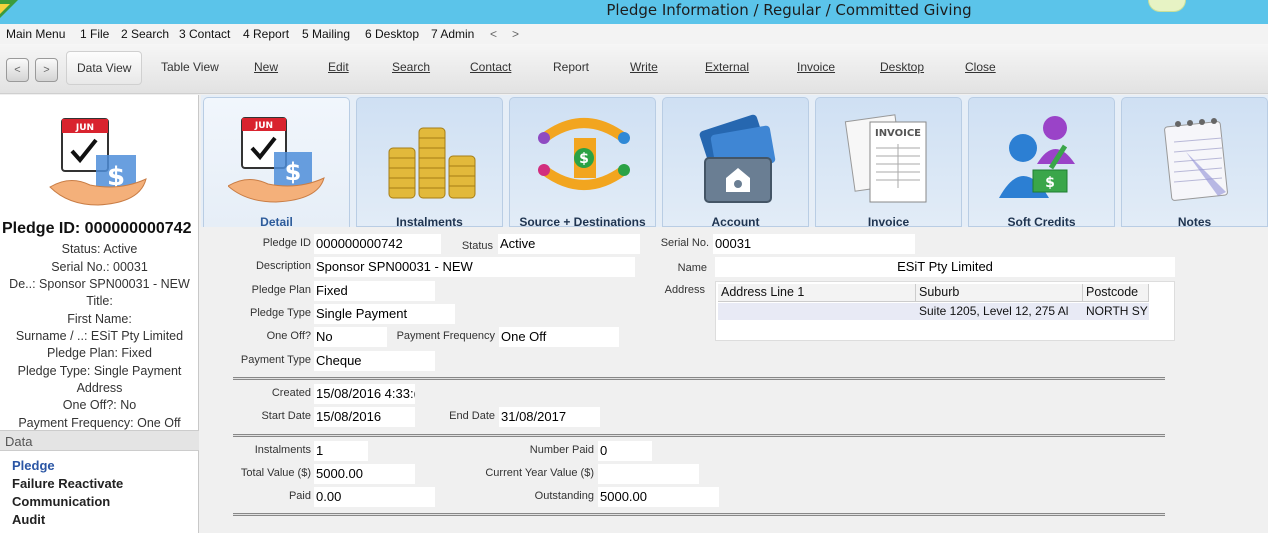 Image resolution: width=1268 pixels, height=533 pixels. I want to click on payment-type-field: Cheque, so click(374, 361).